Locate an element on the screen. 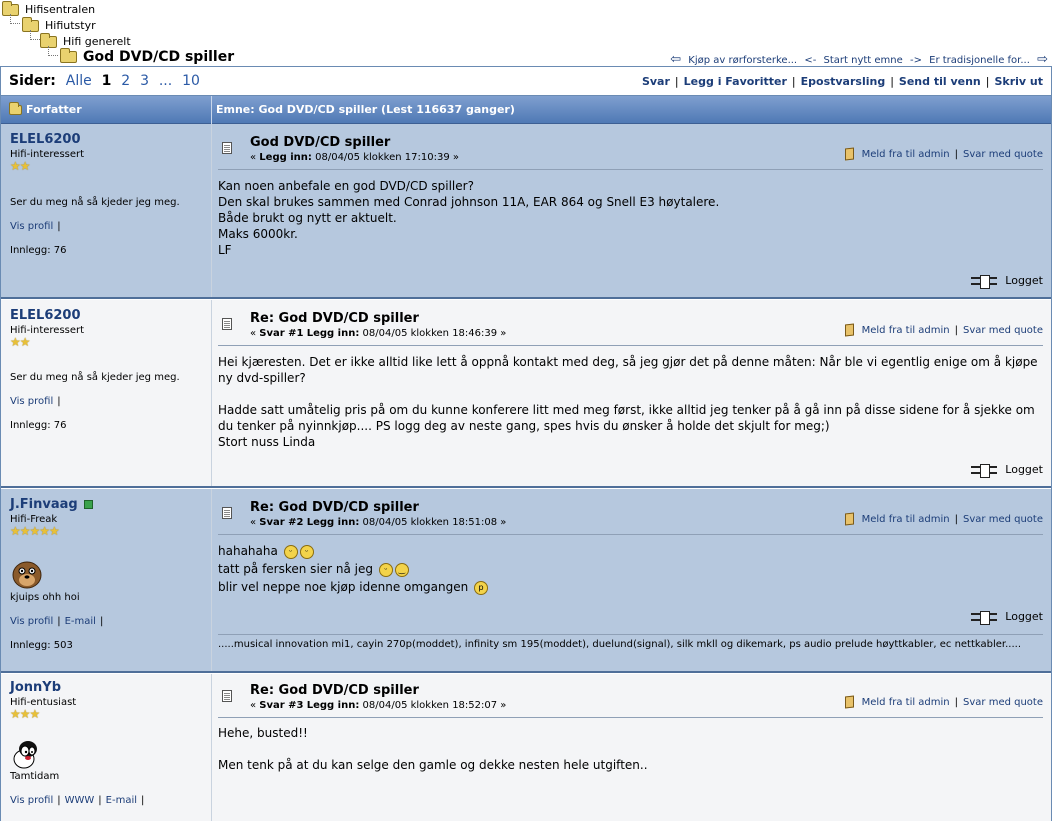 The width and height of the screenshot is (1054, 821). print-button: Skriv ut is located at coordinates (1018, 81).